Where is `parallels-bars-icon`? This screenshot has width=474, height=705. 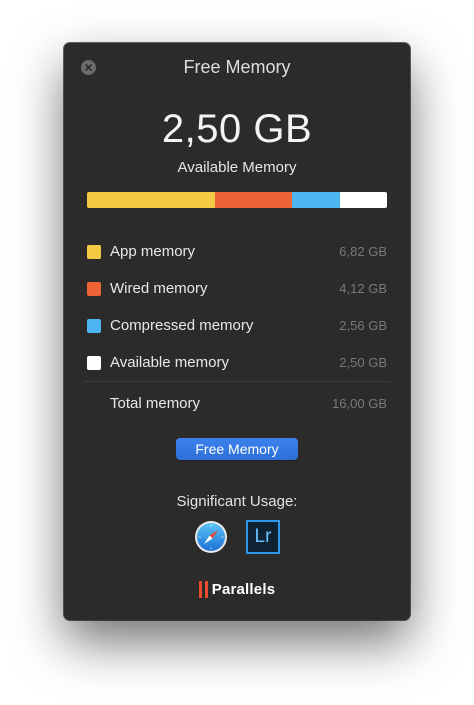 parallels-bars-icon is located at coordinates (203, 589).